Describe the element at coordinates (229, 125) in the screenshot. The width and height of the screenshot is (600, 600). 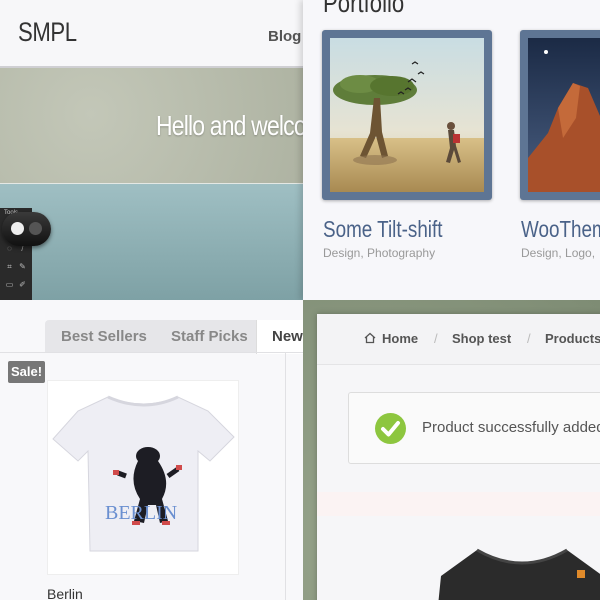
I see `hero-heading: Hello and welco` at that location.